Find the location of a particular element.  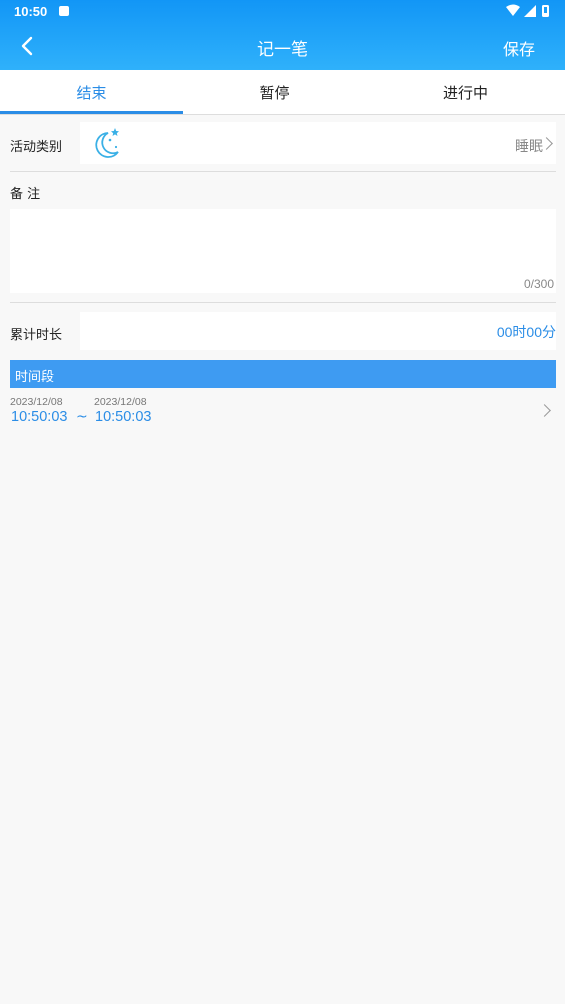

save-button: 保存 is located at coordinates (519, 48).